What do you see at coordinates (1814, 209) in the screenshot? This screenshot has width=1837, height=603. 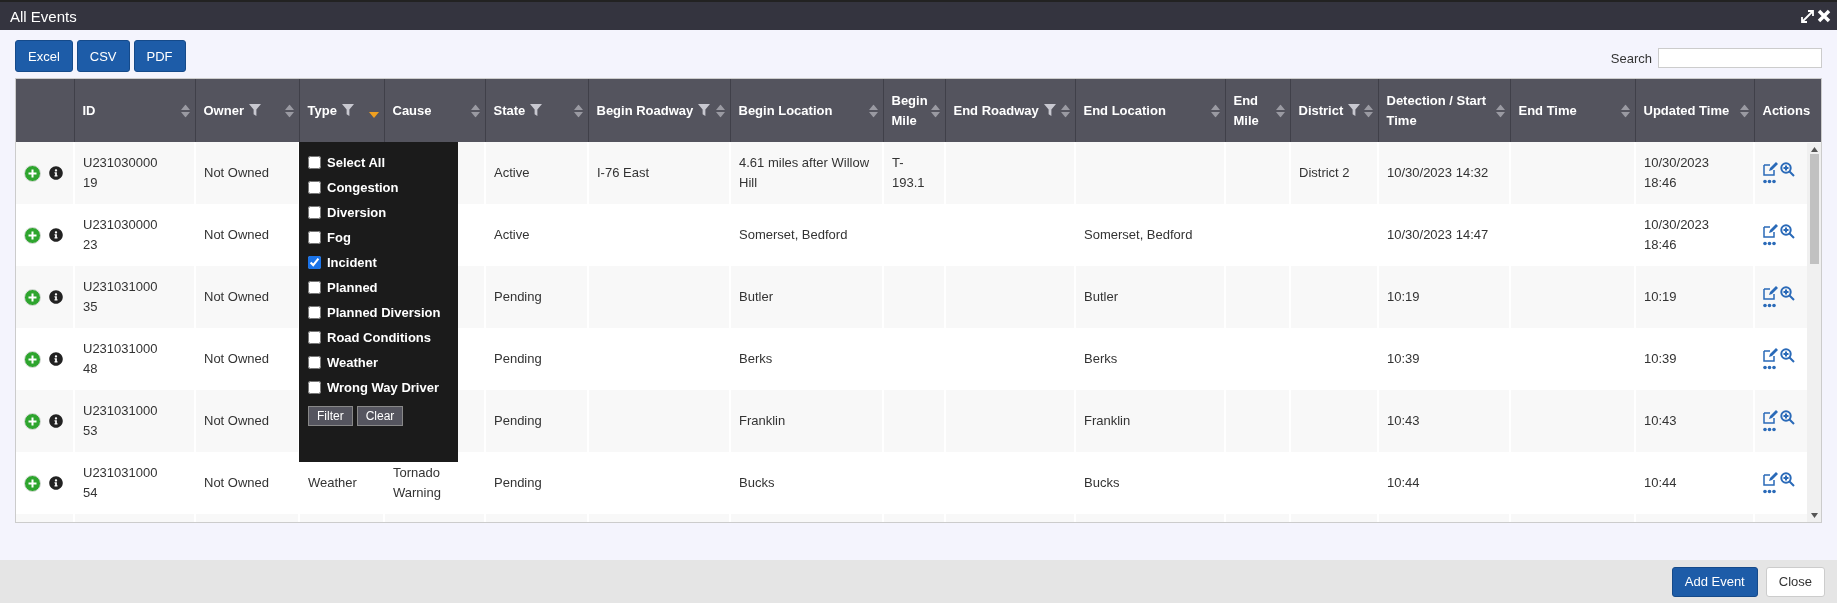 I see `scrollbar-thumb` at bounding box center [1814, 209].